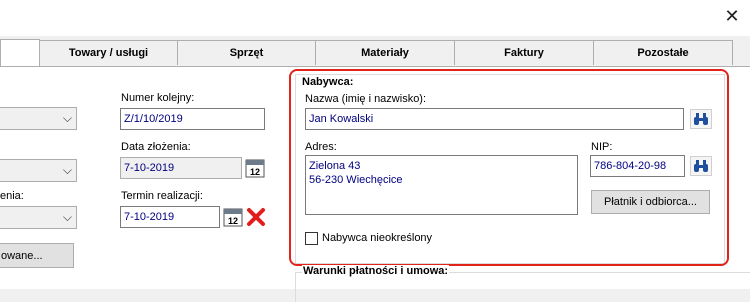 This screenshot has width=750, height=302. Describe the element at coordinates (38, 118) in the screenshot. I see `left-combo-1: ⌵` at that location.